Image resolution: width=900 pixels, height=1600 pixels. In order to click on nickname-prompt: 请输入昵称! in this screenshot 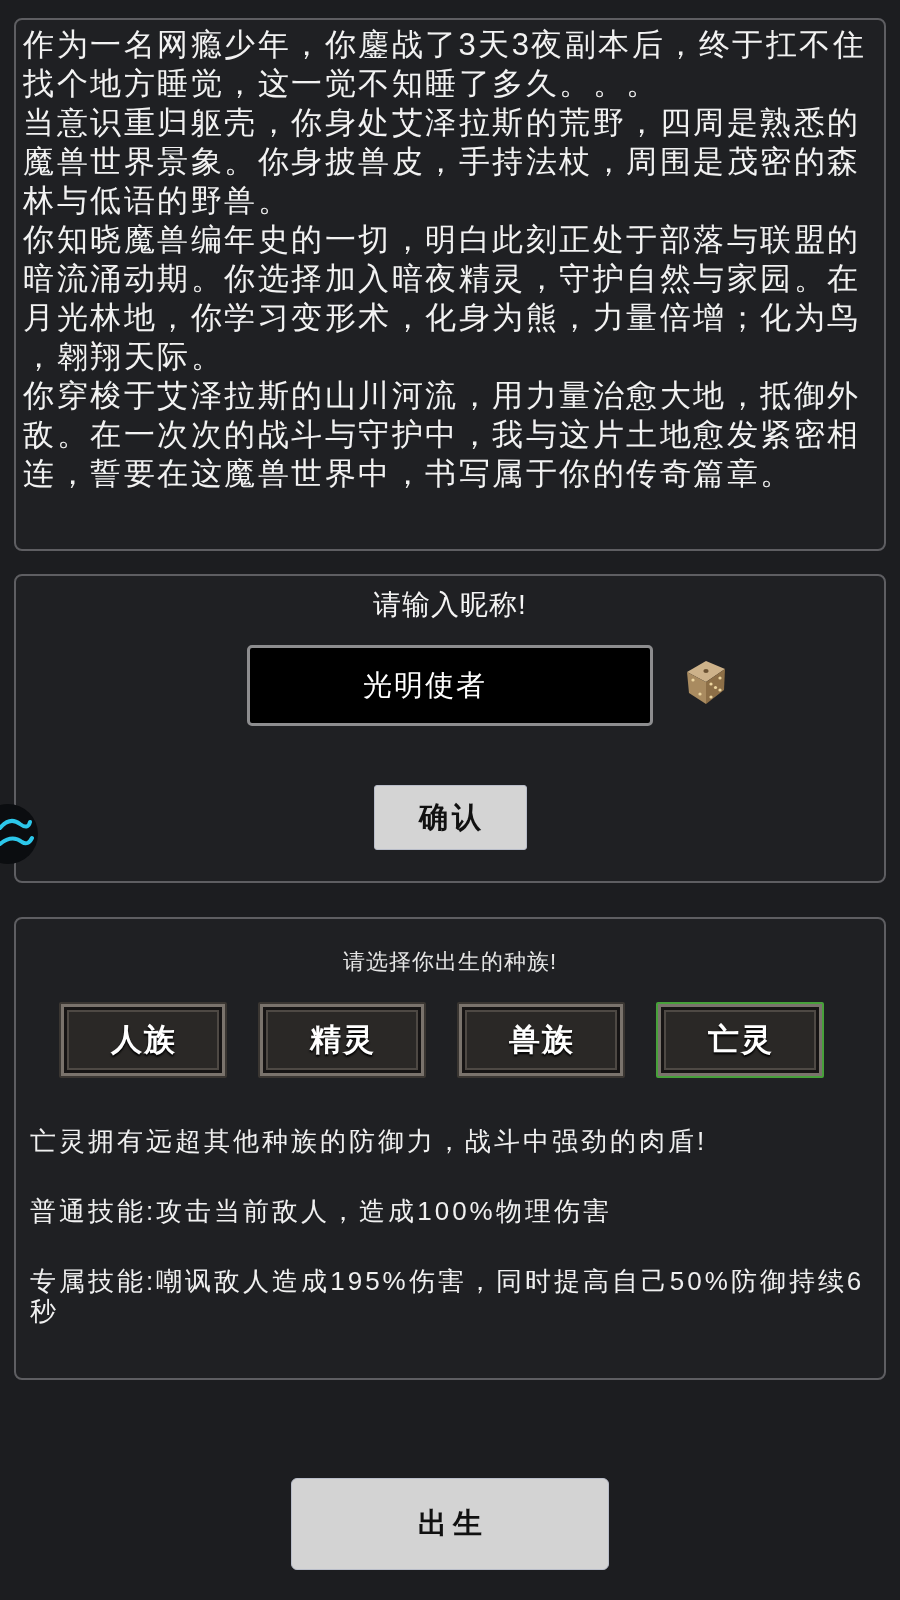, I will do `click(450, 605)`.